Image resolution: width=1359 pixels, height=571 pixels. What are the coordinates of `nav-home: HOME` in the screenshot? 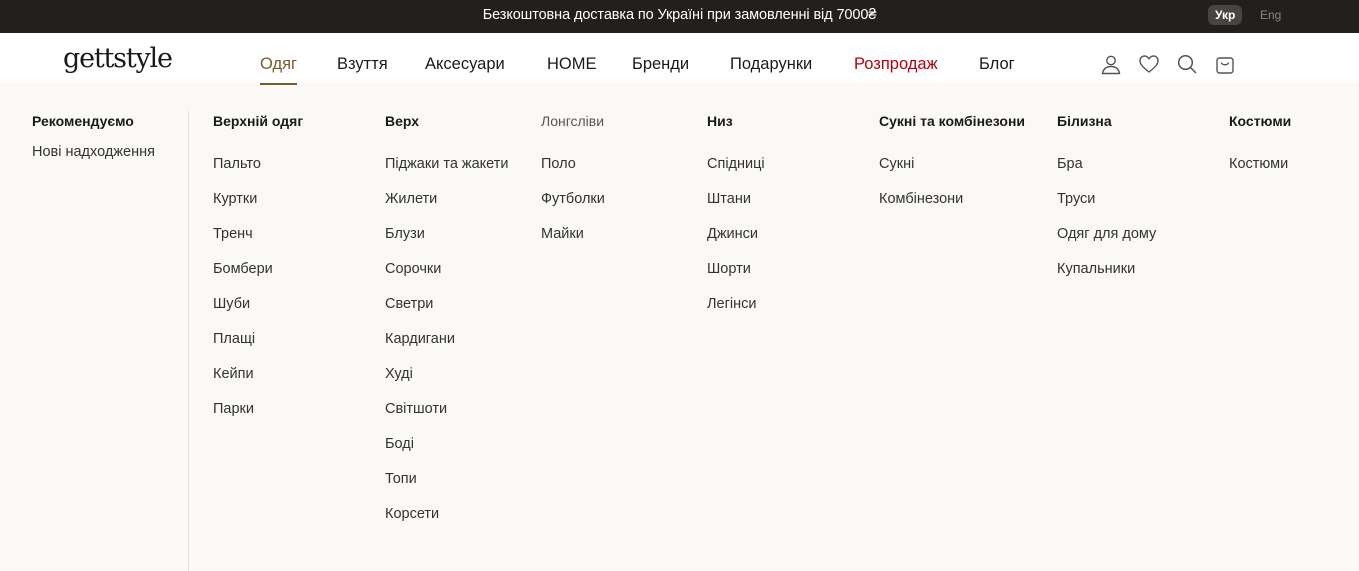 It's located at (572, 64).